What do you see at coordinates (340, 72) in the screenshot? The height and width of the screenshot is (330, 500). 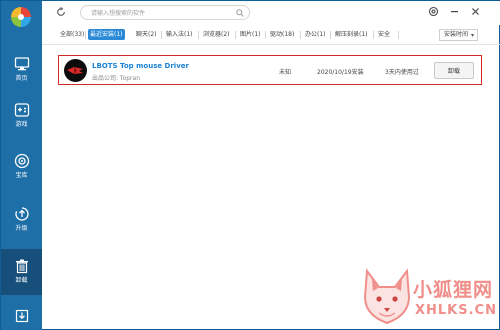 I see `app-install-date: 2020/10/19安装` at bounding box center [340, 72].